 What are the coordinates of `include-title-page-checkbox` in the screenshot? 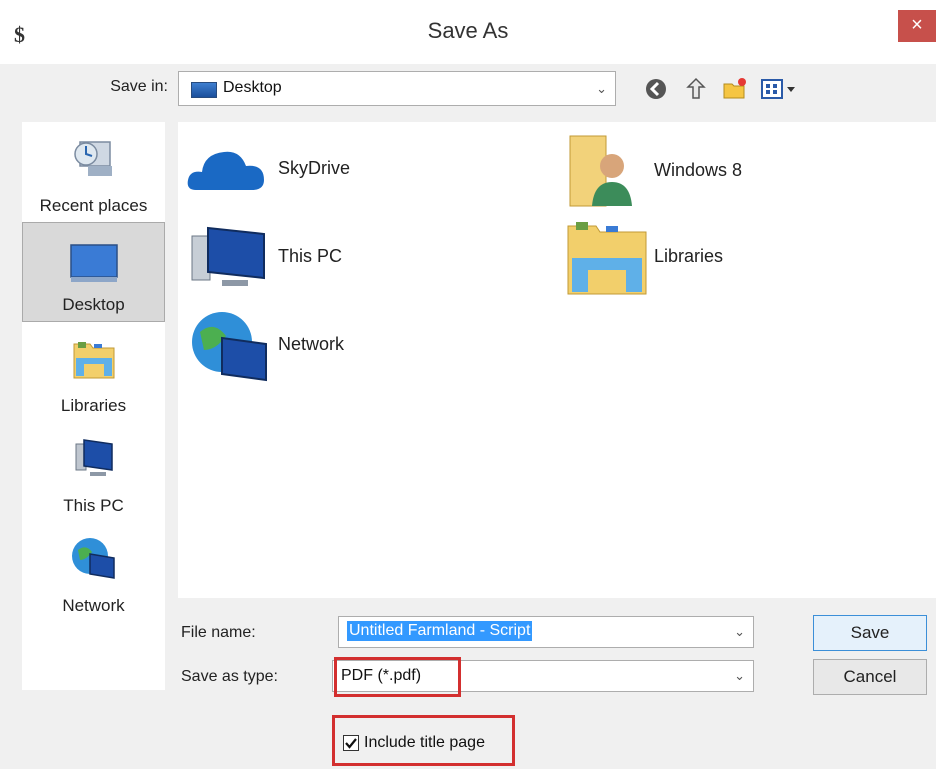 It's located at (351, 743).